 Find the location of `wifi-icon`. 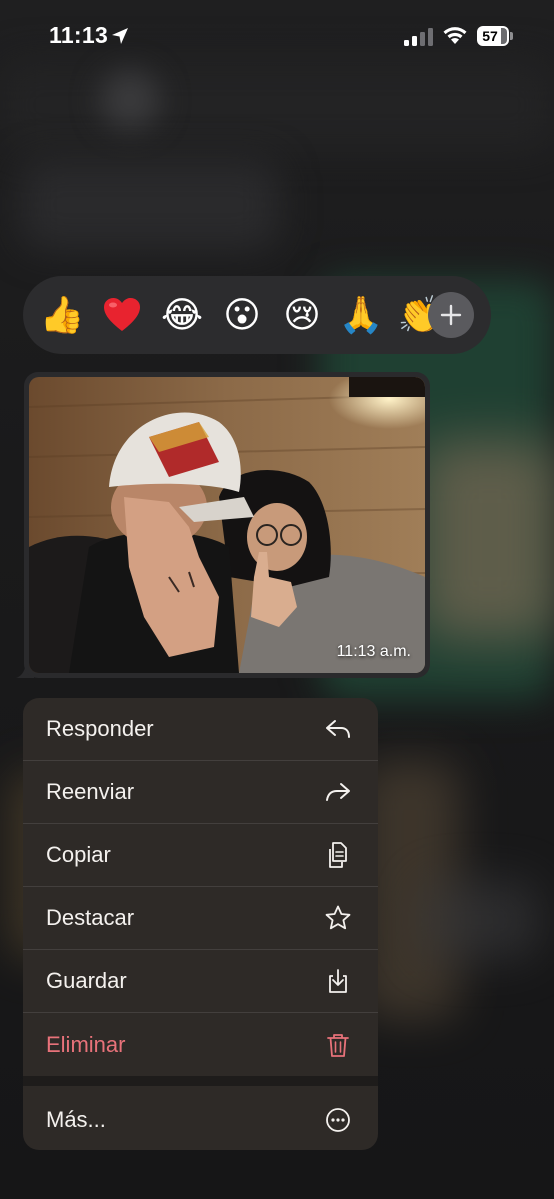

wifi-icon is located at coordinates (455, 35).